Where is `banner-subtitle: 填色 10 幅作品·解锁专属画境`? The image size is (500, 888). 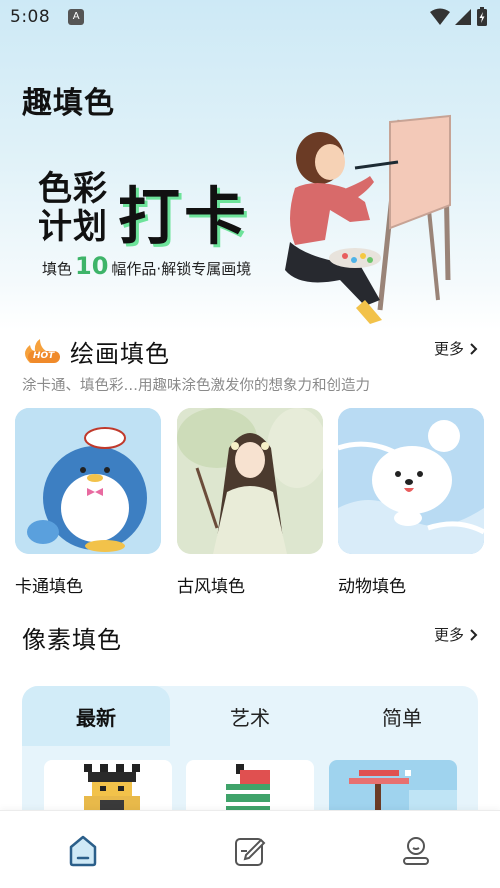
banner-subtitle: 填色 10 幅作品·解锁专属画境 is located at coordinates (146, 266).